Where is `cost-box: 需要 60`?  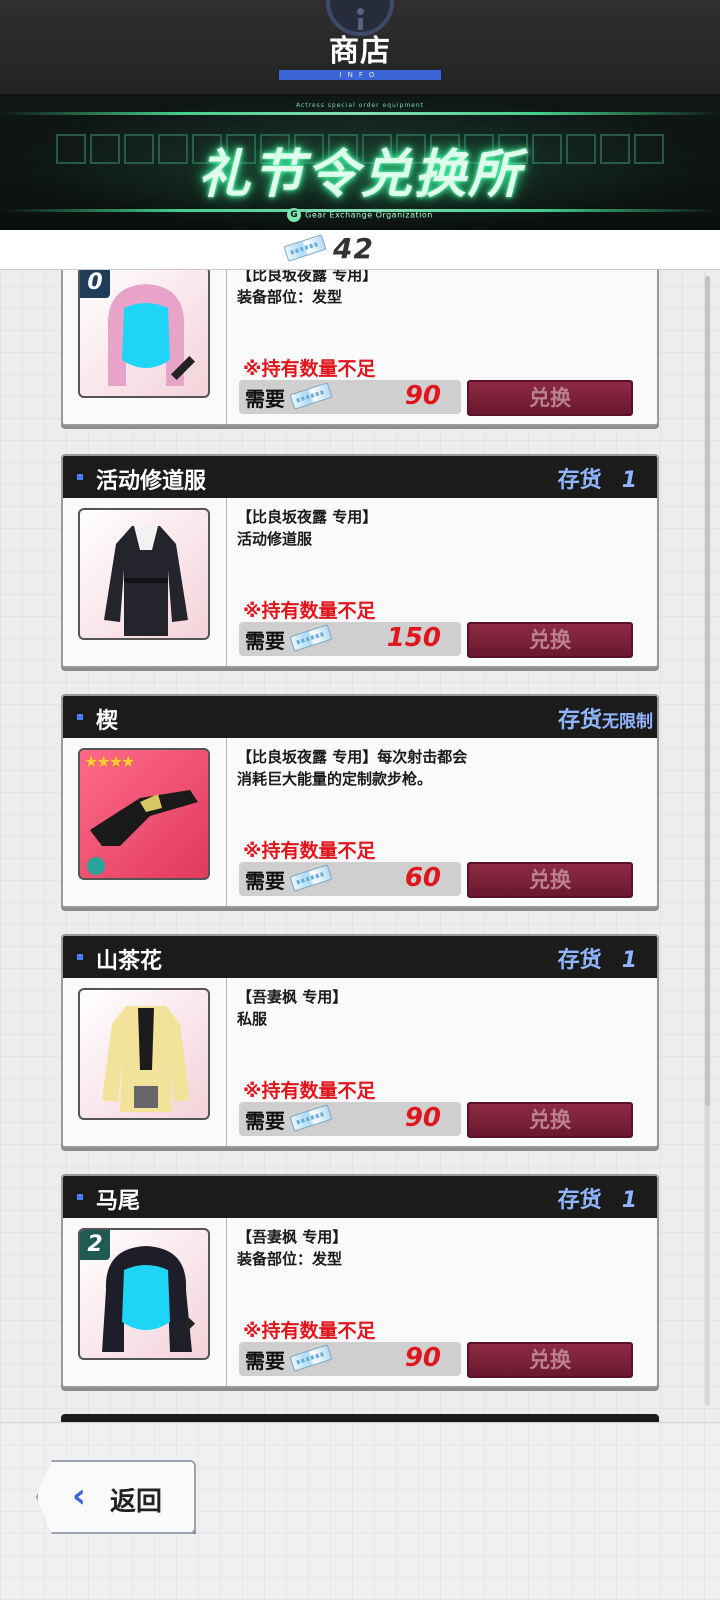
cost-box: 需要 60 is located at coordinates (350, 879).